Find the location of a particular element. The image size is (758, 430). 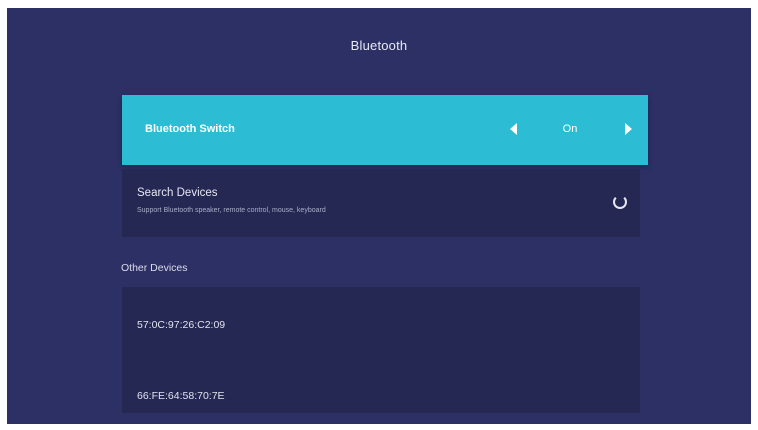

device-item: 66:FE:64:58:70:7E is located at coordinates (181, 396).